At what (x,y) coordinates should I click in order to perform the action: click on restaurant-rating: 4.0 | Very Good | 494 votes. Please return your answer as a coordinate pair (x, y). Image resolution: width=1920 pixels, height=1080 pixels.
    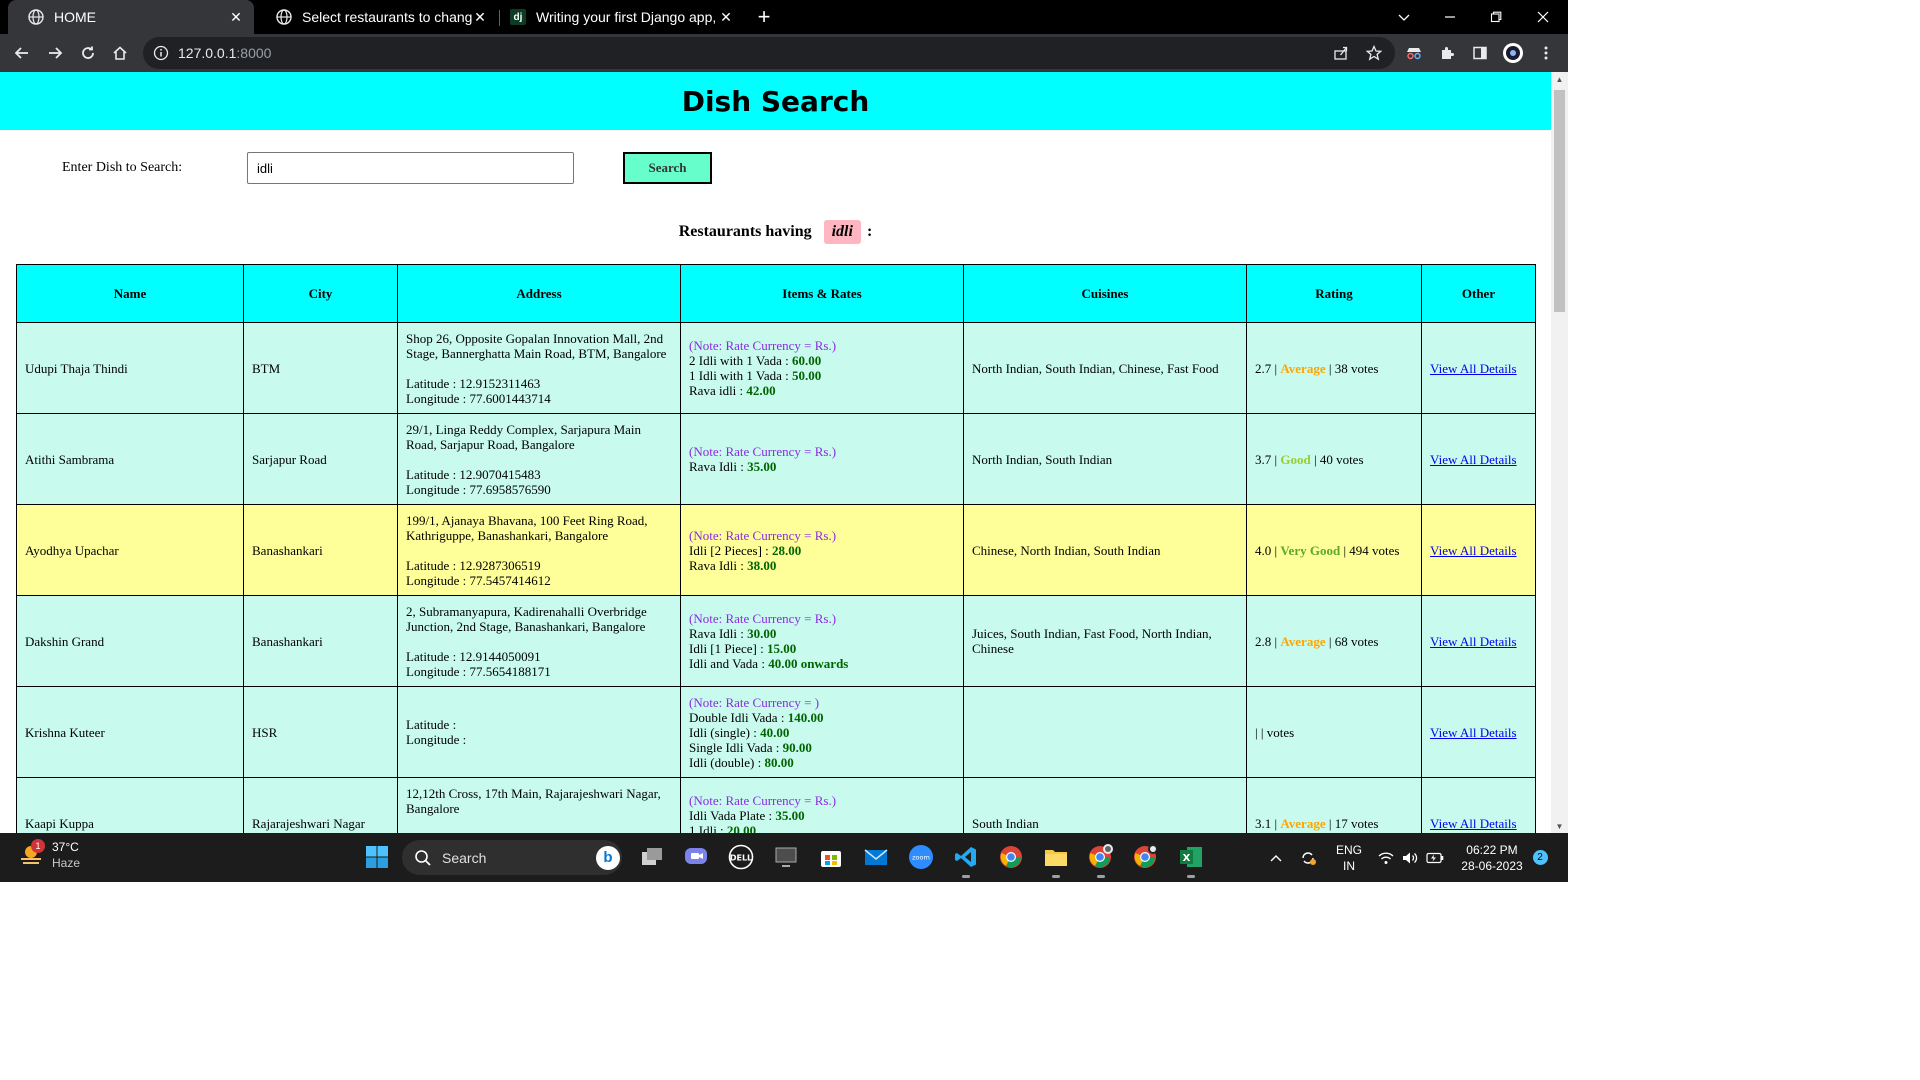
    Looking at the image, I should click on (1334, 550).